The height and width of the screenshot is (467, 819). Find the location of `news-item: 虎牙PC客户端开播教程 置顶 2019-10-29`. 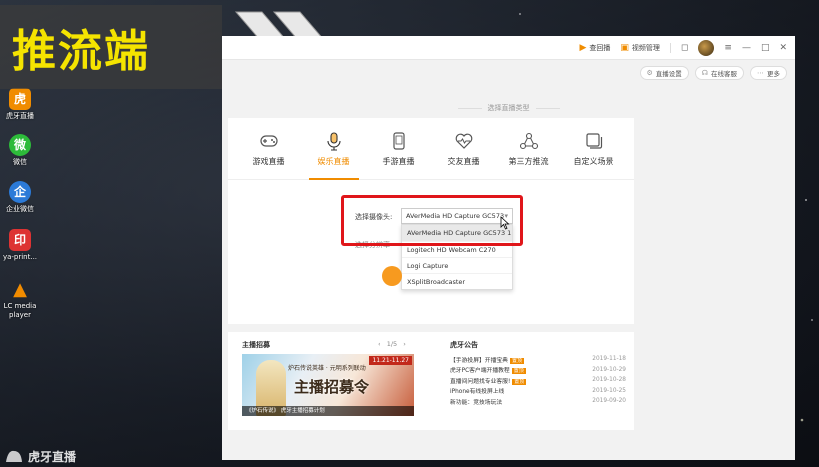

news-item: 虎牙PC客户端开播教程 置顶 2019-10-29 is located at coordinates (538, 370).